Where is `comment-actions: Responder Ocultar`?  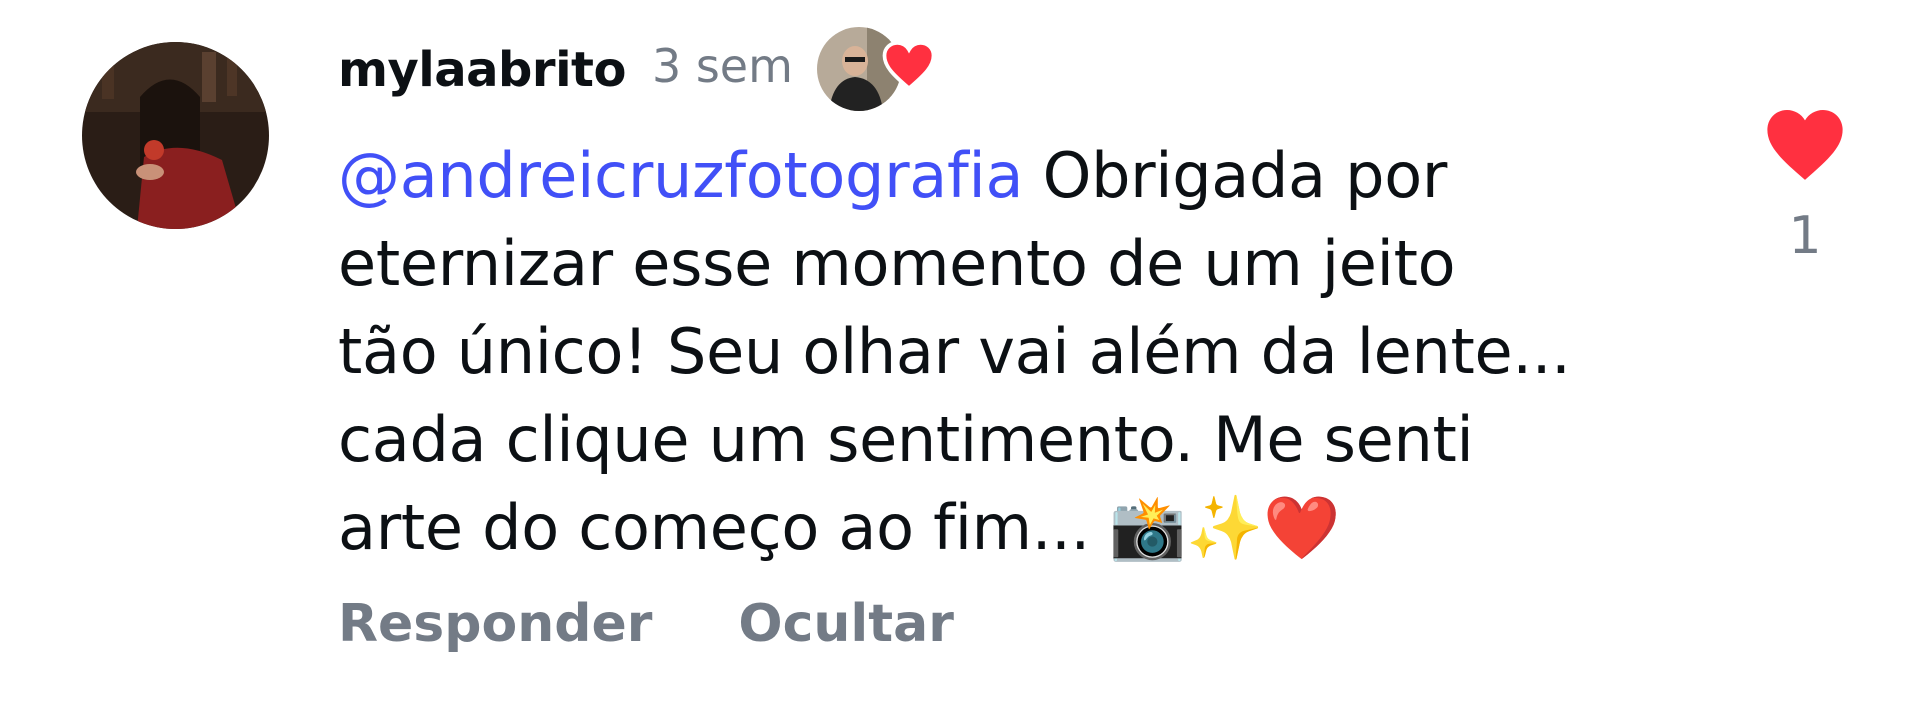 comment-actions: Responder Ocultar is located at coordinates (646, 624).